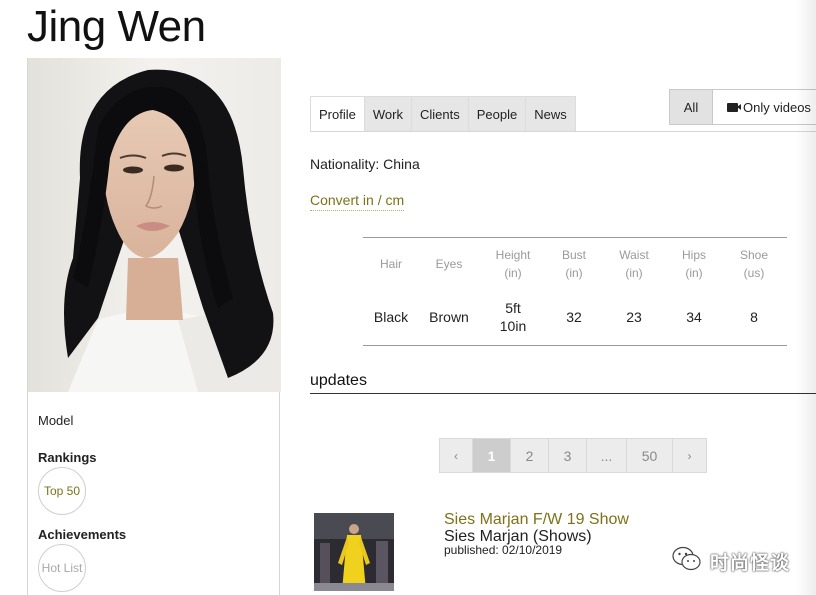 The width and height of the screenshot is (816, 595). Describe the element at coordinates (687, 561) in the screenshot. I see `wechat-logo-icon` at that location.